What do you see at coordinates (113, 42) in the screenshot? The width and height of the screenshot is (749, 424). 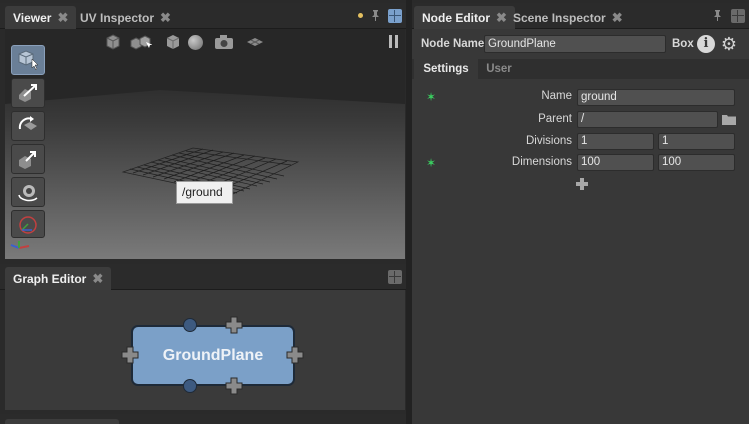 I see `cube-icon` at bounding box center [113, 42].